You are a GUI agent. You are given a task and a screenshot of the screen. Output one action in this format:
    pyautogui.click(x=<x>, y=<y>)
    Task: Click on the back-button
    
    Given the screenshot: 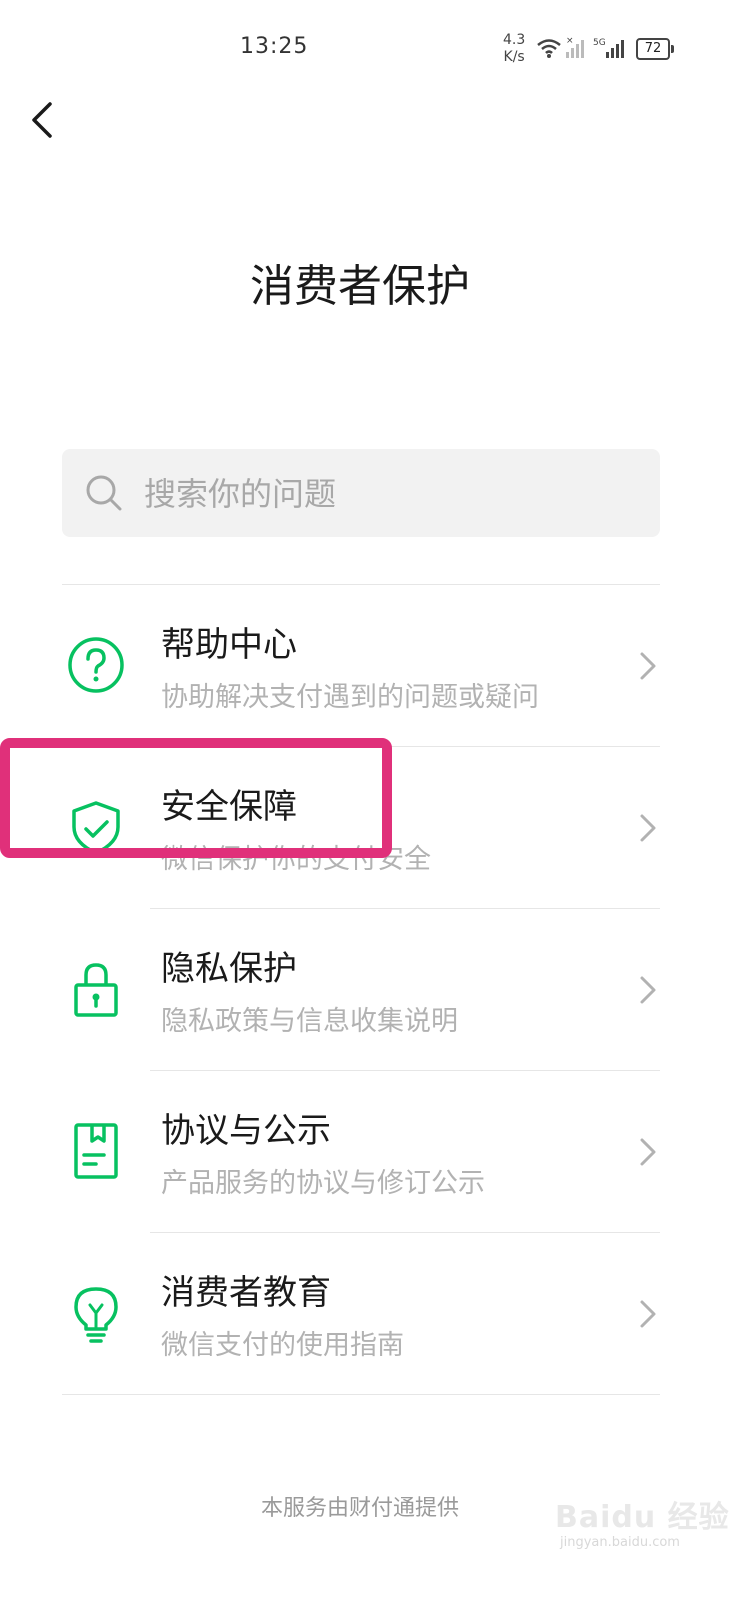 What is the action you would take?
    pyautogui.click(x=44, y=120)
    